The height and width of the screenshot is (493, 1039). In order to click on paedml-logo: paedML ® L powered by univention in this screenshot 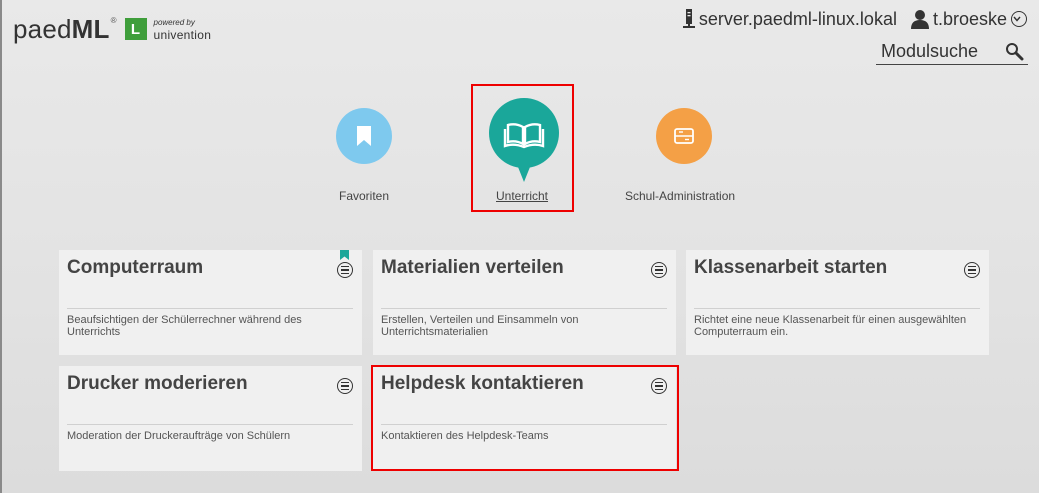, I will do `click(112, 29)`.